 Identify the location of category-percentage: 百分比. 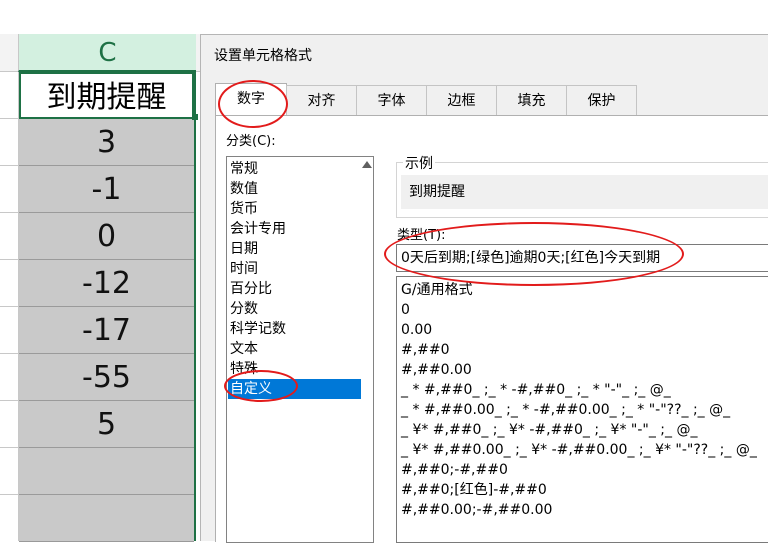
(295, 289).